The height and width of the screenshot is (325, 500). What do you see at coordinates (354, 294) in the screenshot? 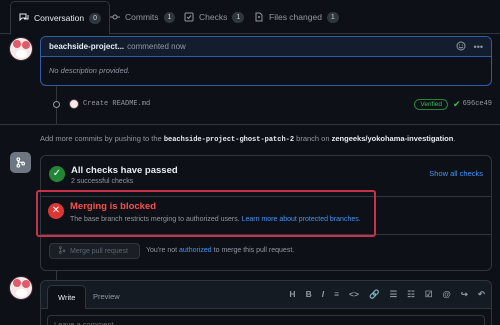
I see `code-icon: <>` at bounding box center [354, 294].